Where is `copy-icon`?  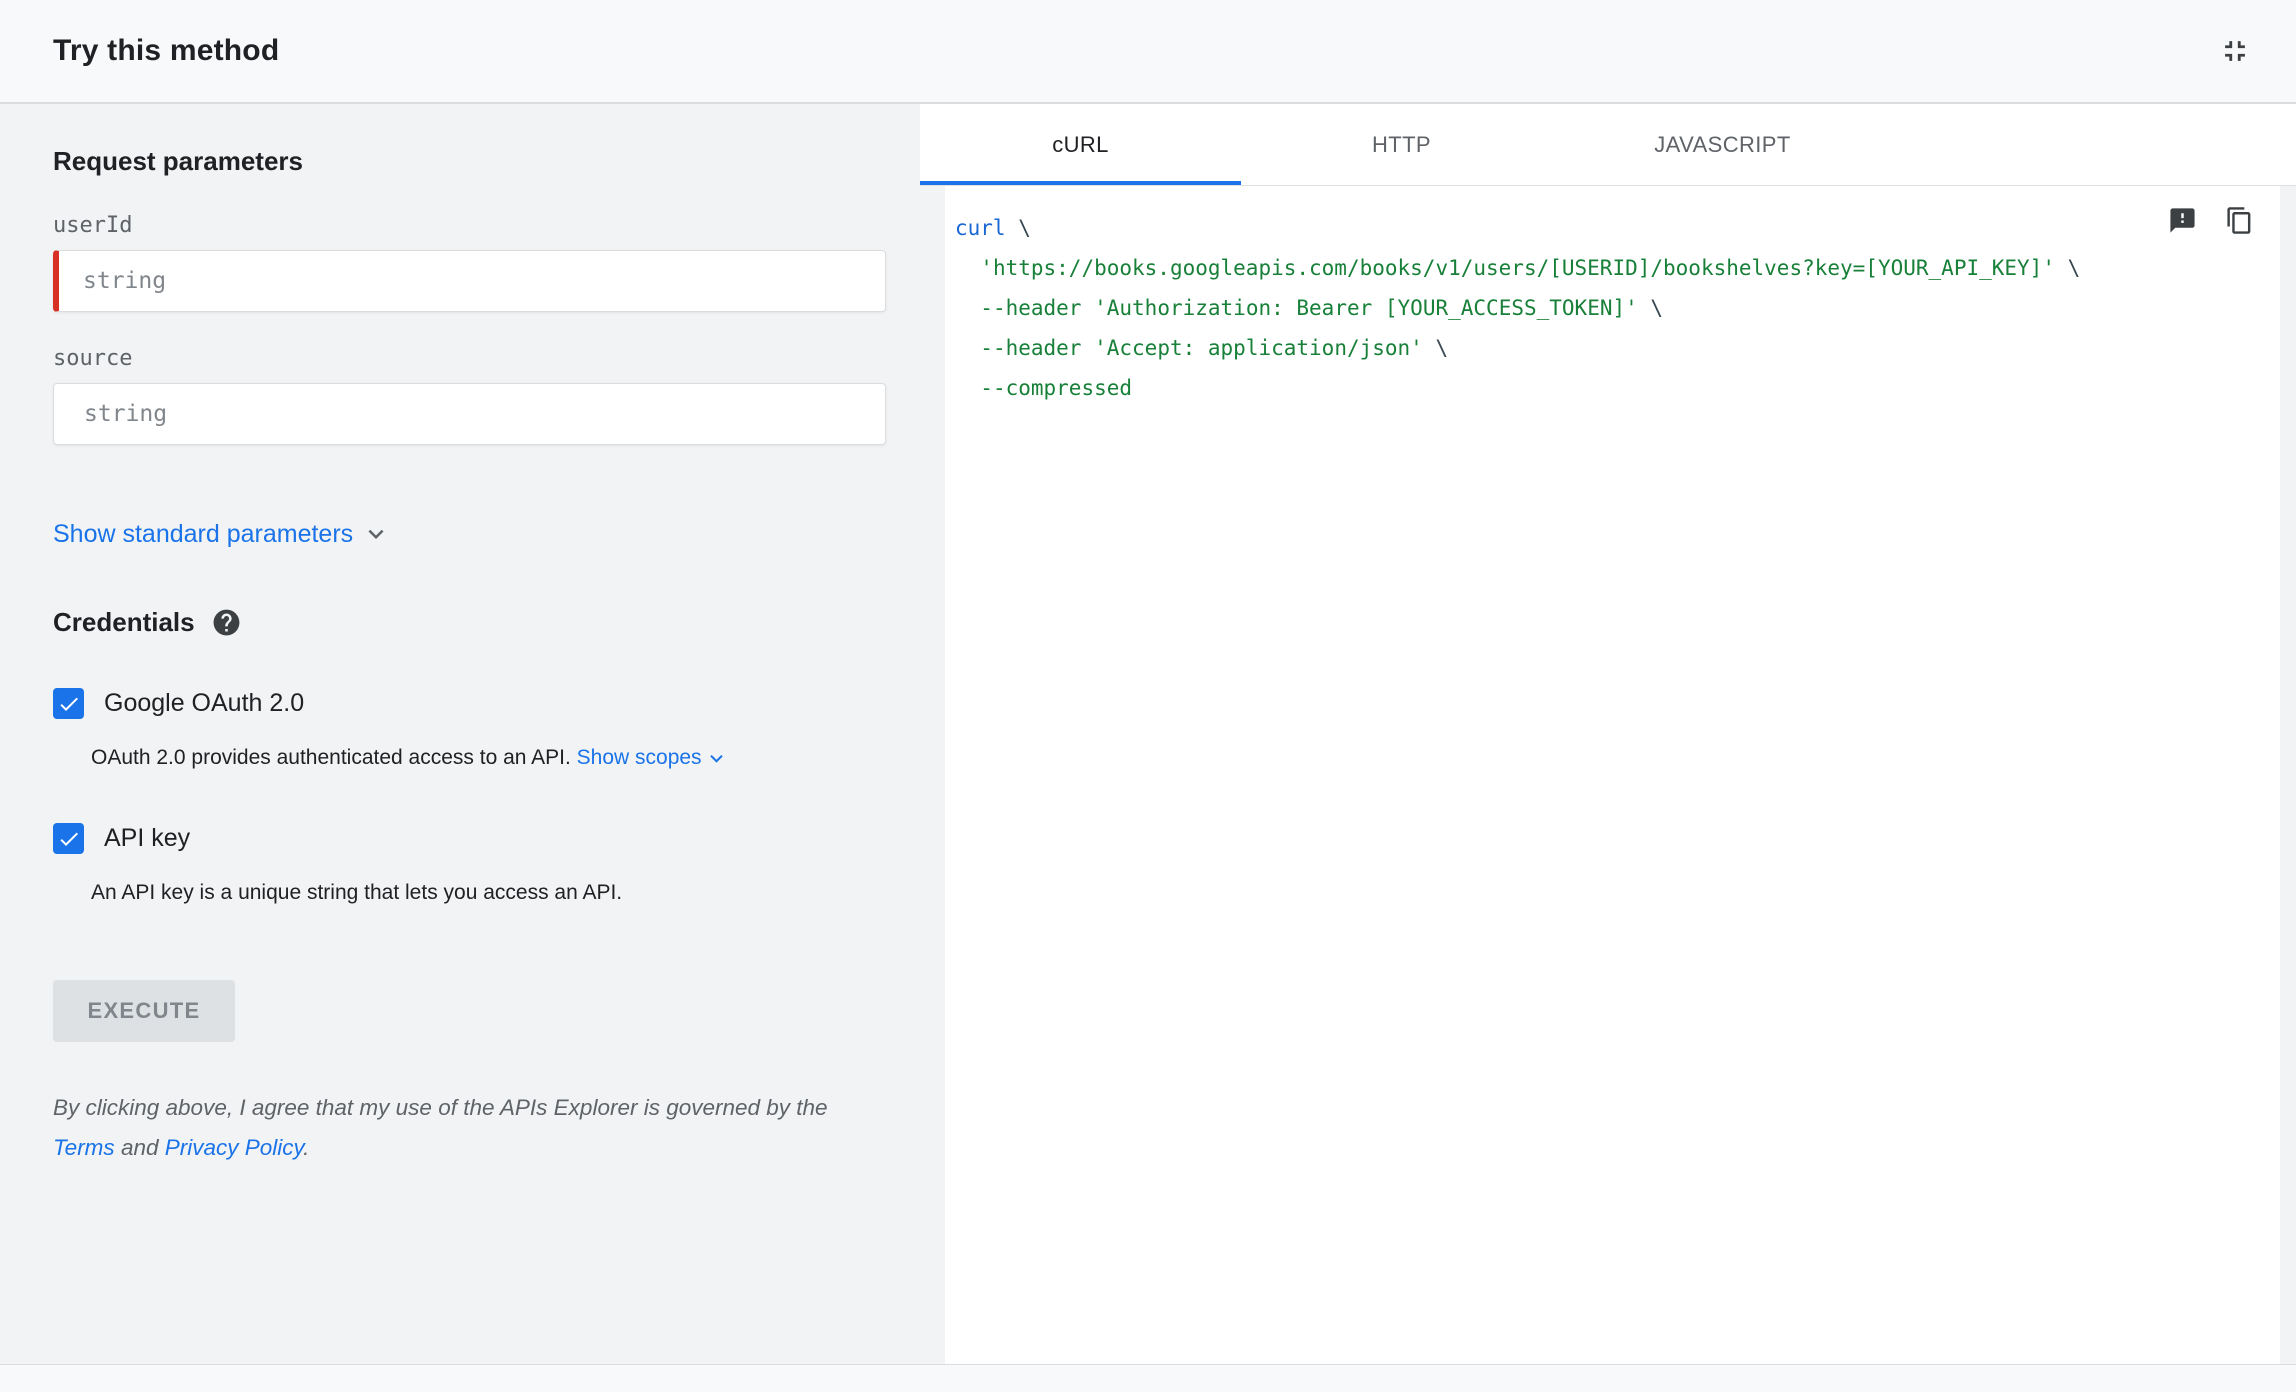 copy-icon is located at coordinates (2239, 220).